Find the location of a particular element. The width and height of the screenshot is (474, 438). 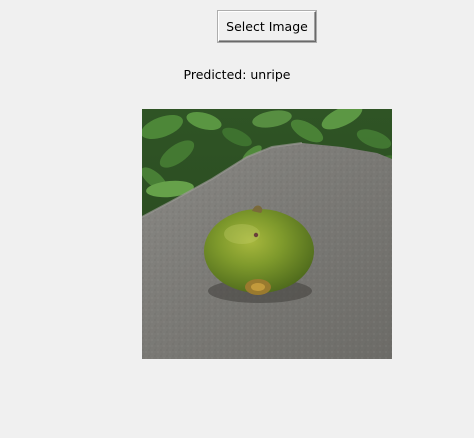

select-image-button: Select Image is located at coordinates (267, 26).